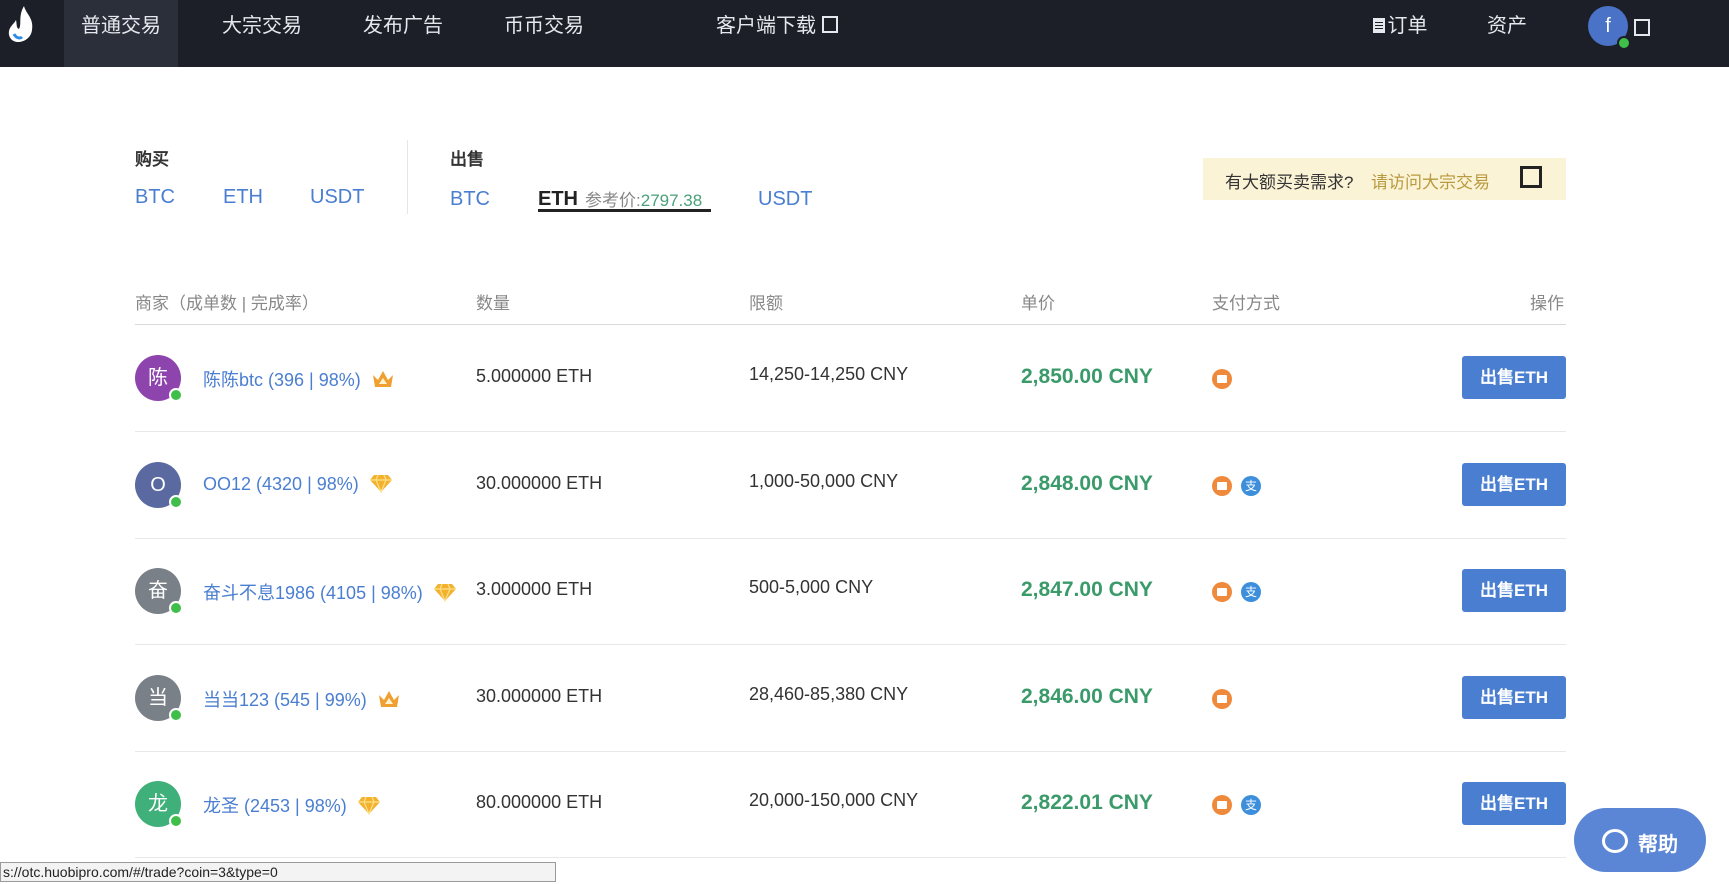  Describe the element at coordinates (1507, 33) in the screenshot. I see `nav-assets: 资产` at that location.